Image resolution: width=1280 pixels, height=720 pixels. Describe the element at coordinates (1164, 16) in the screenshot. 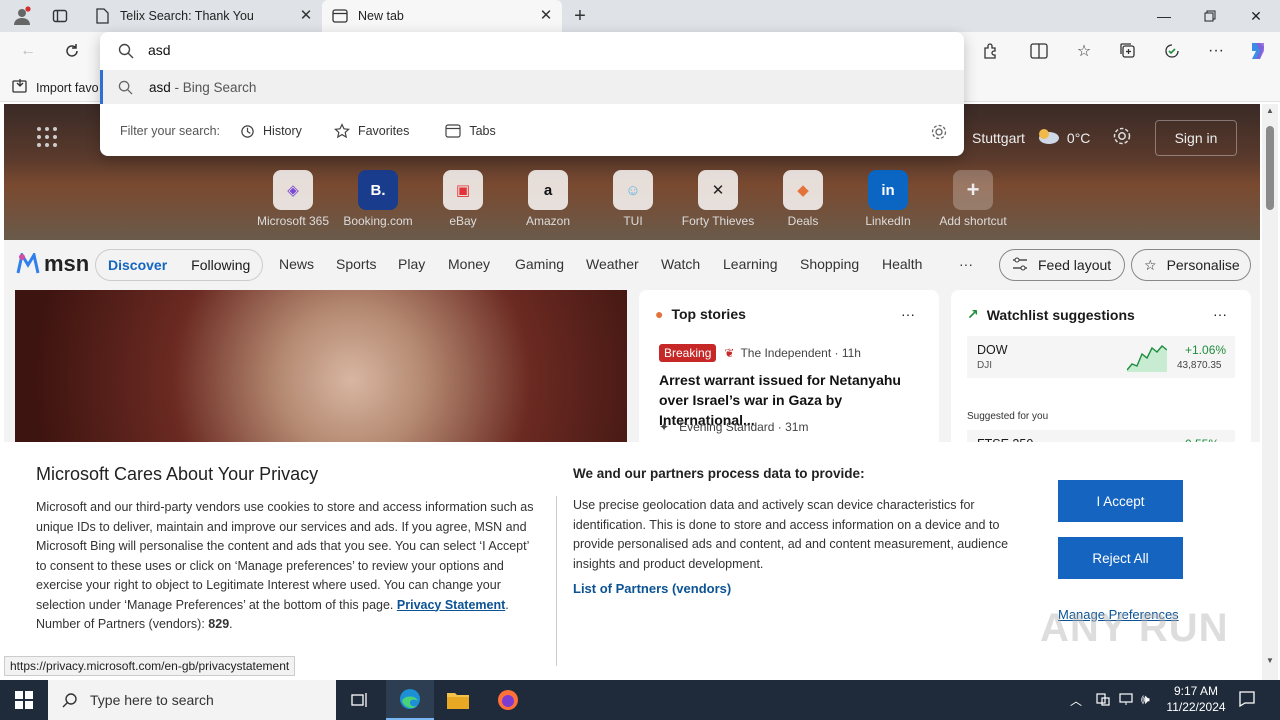

I see `minimize-icon: —` at that location.